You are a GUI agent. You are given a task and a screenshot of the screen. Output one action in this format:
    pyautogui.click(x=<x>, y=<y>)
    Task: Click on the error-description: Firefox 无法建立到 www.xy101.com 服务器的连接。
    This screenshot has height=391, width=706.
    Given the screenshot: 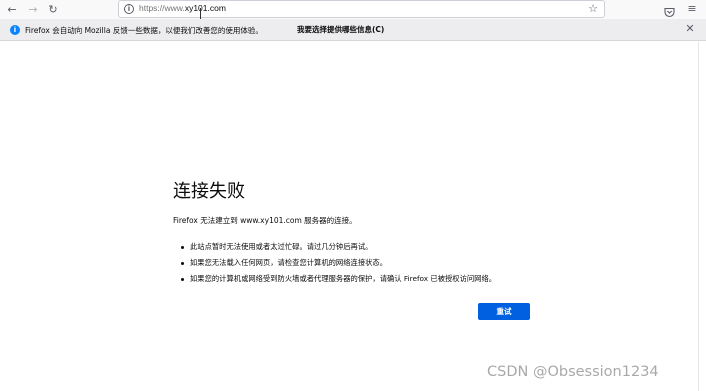 What is the action you would take?
    pyautogui.click(x=265, y=220)
    